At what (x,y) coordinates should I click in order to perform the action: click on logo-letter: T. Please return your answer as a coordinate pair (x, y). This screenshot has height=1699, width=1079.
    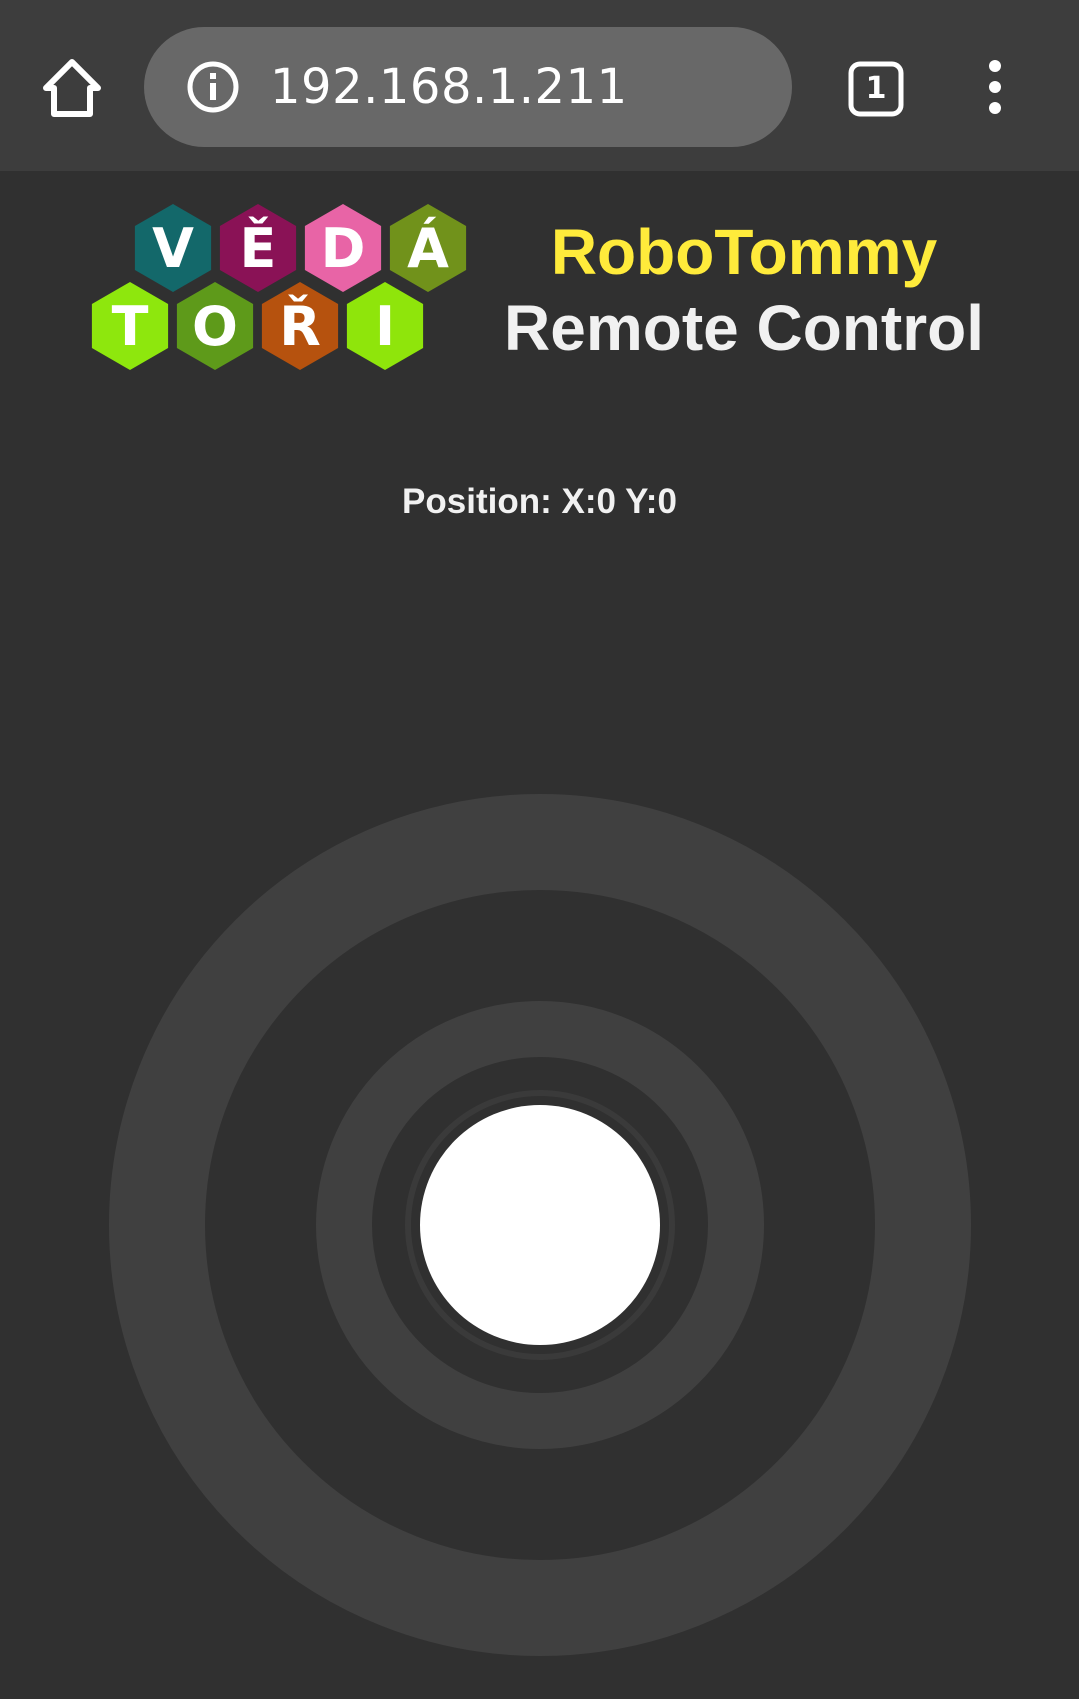
    Looking at the image, I should click on (130, 326).